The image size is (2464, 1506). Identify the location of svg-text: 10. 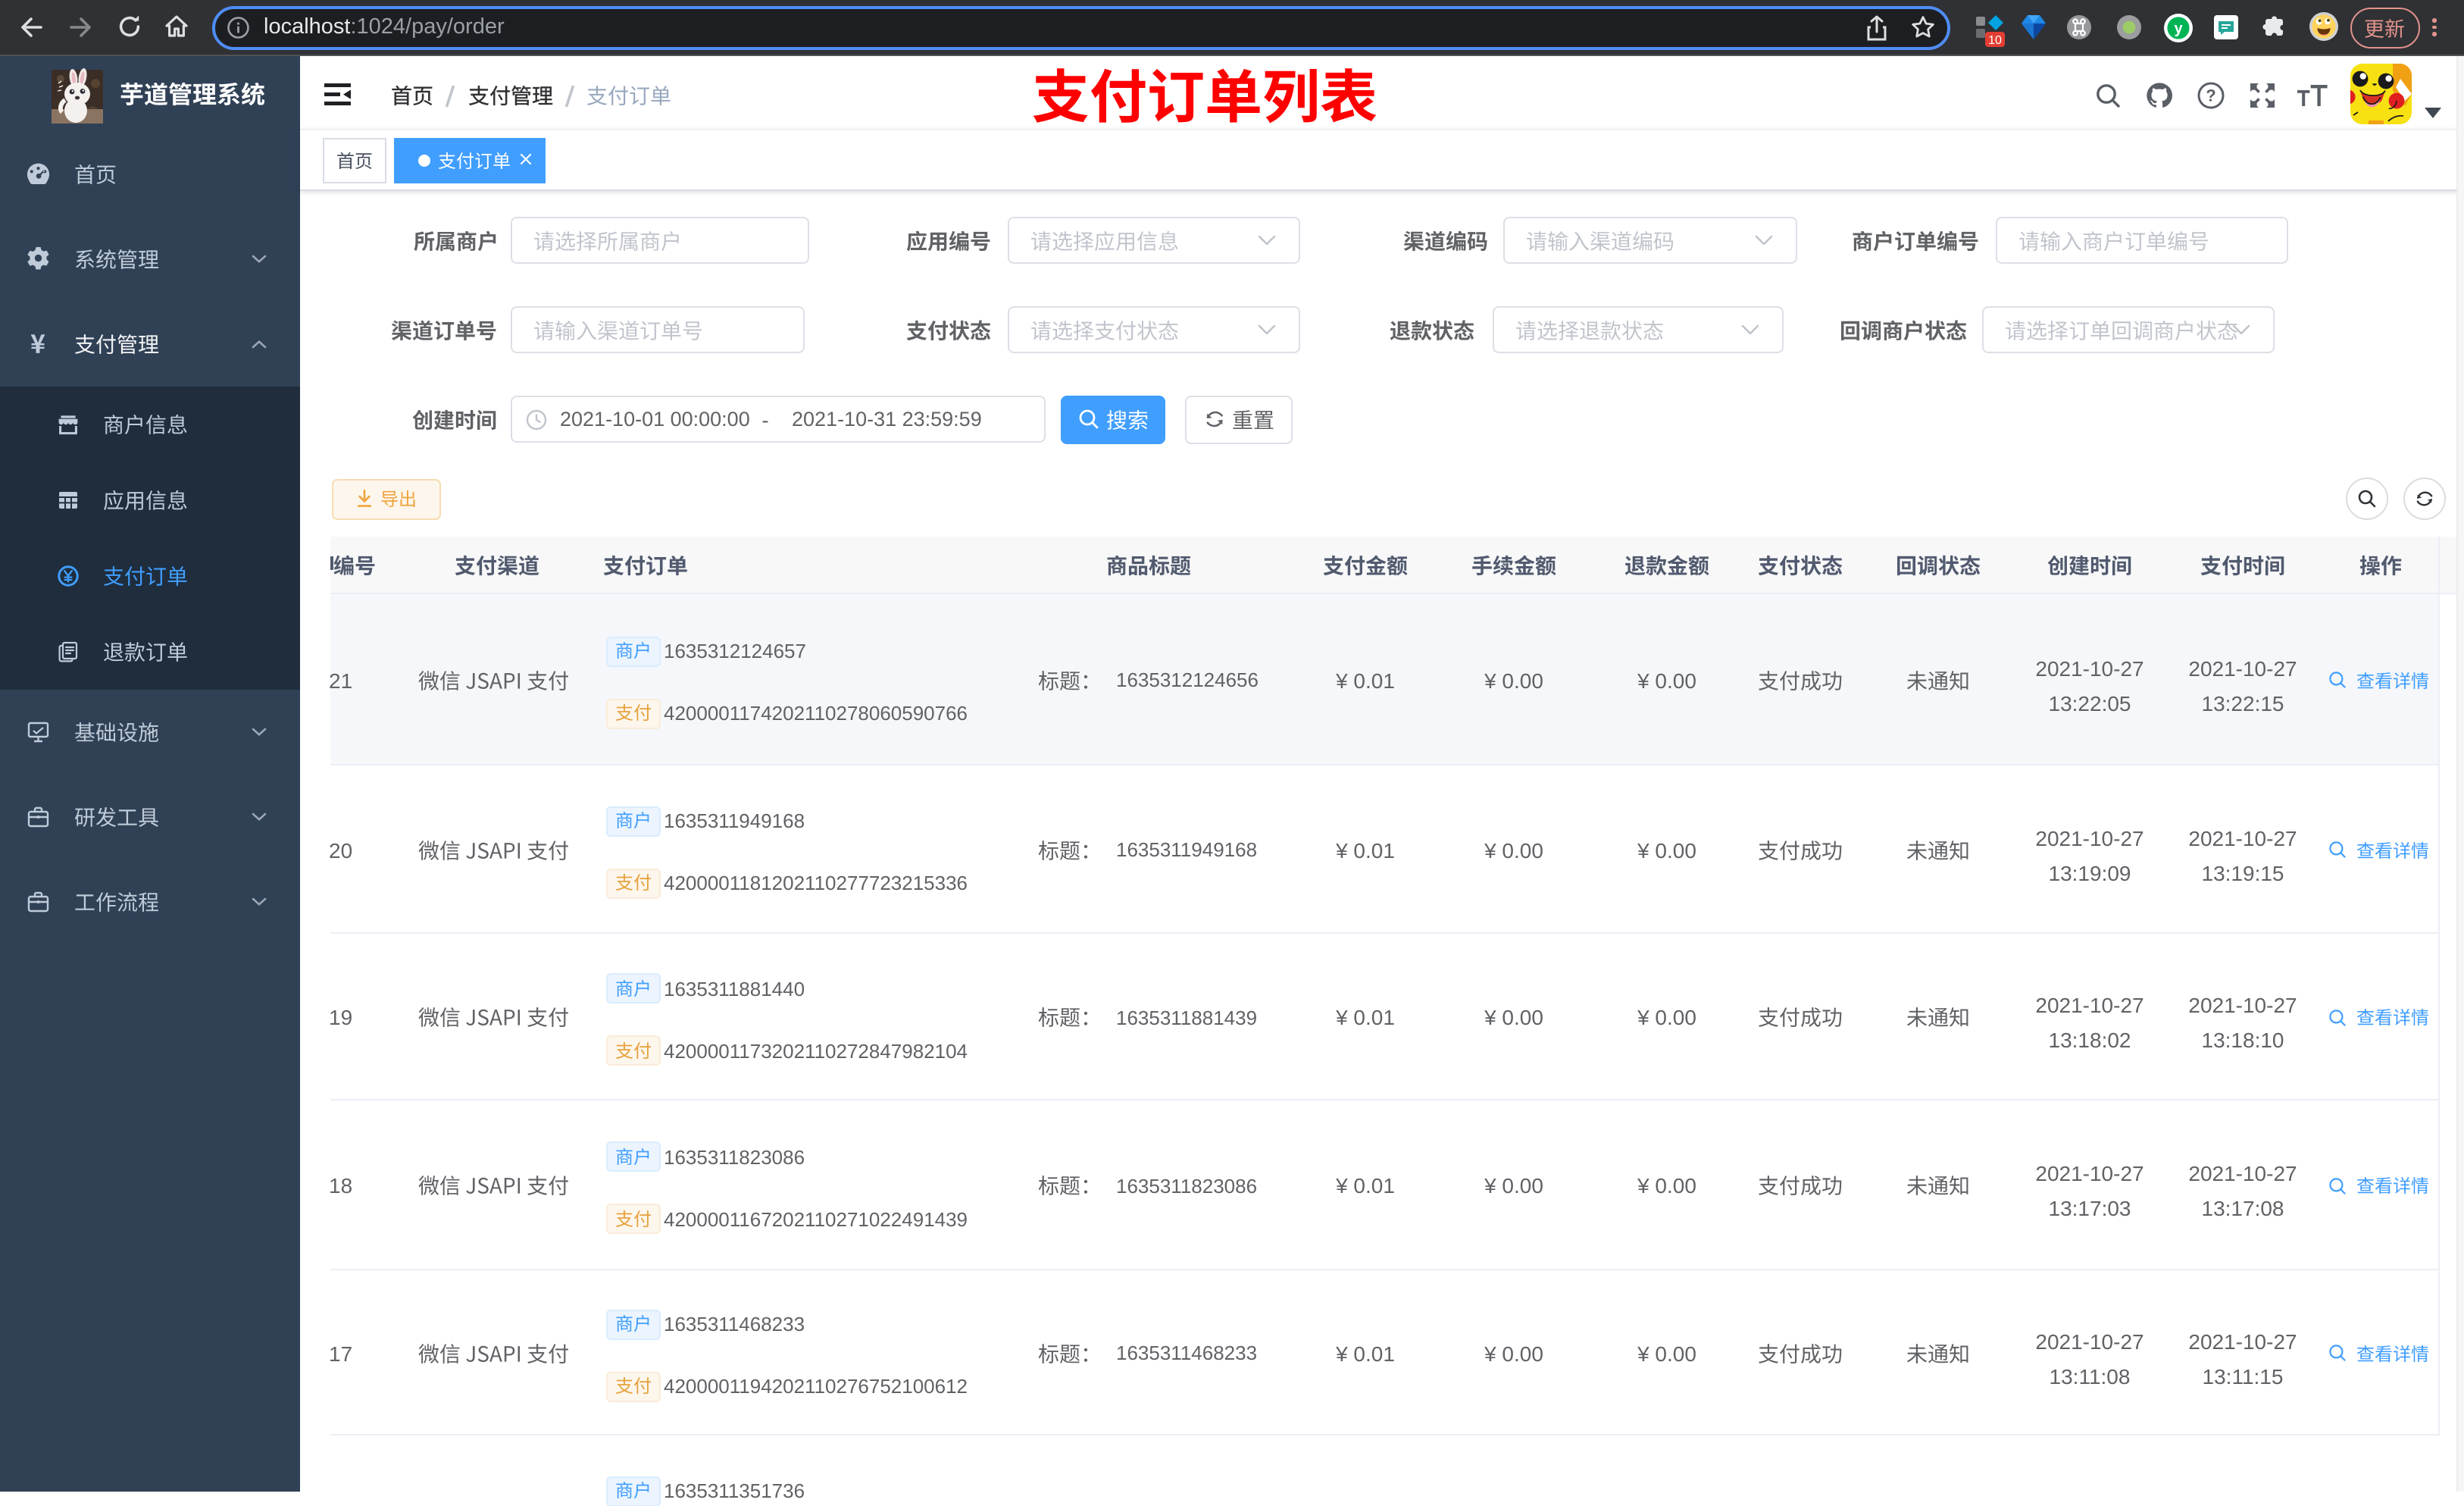
(1995, 40).